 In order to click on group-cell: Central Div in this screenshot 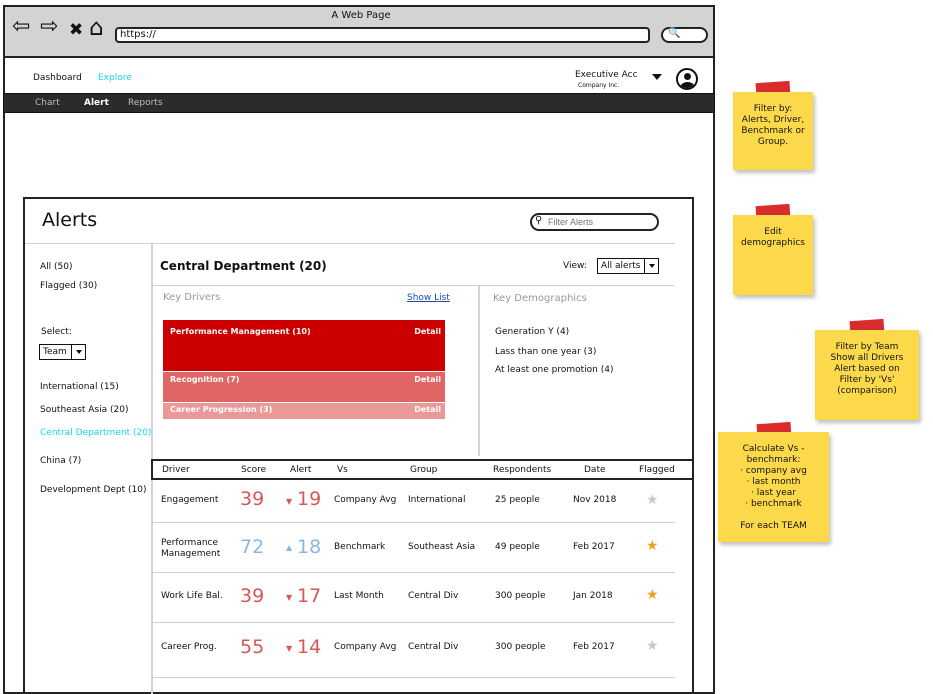, I will do `click(433, 647)`.